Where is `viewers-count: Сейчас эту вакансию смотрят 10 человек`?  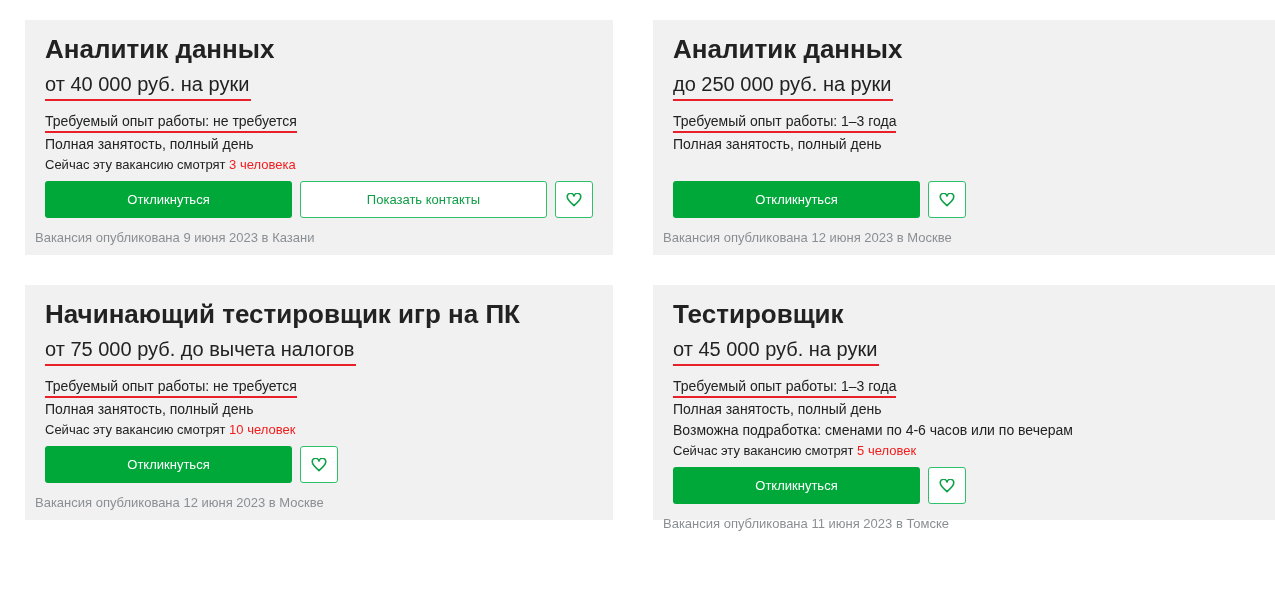 viewers-count: Сейчас эту вакансию смотрят 10 человек is located at coordinates (170, 429).